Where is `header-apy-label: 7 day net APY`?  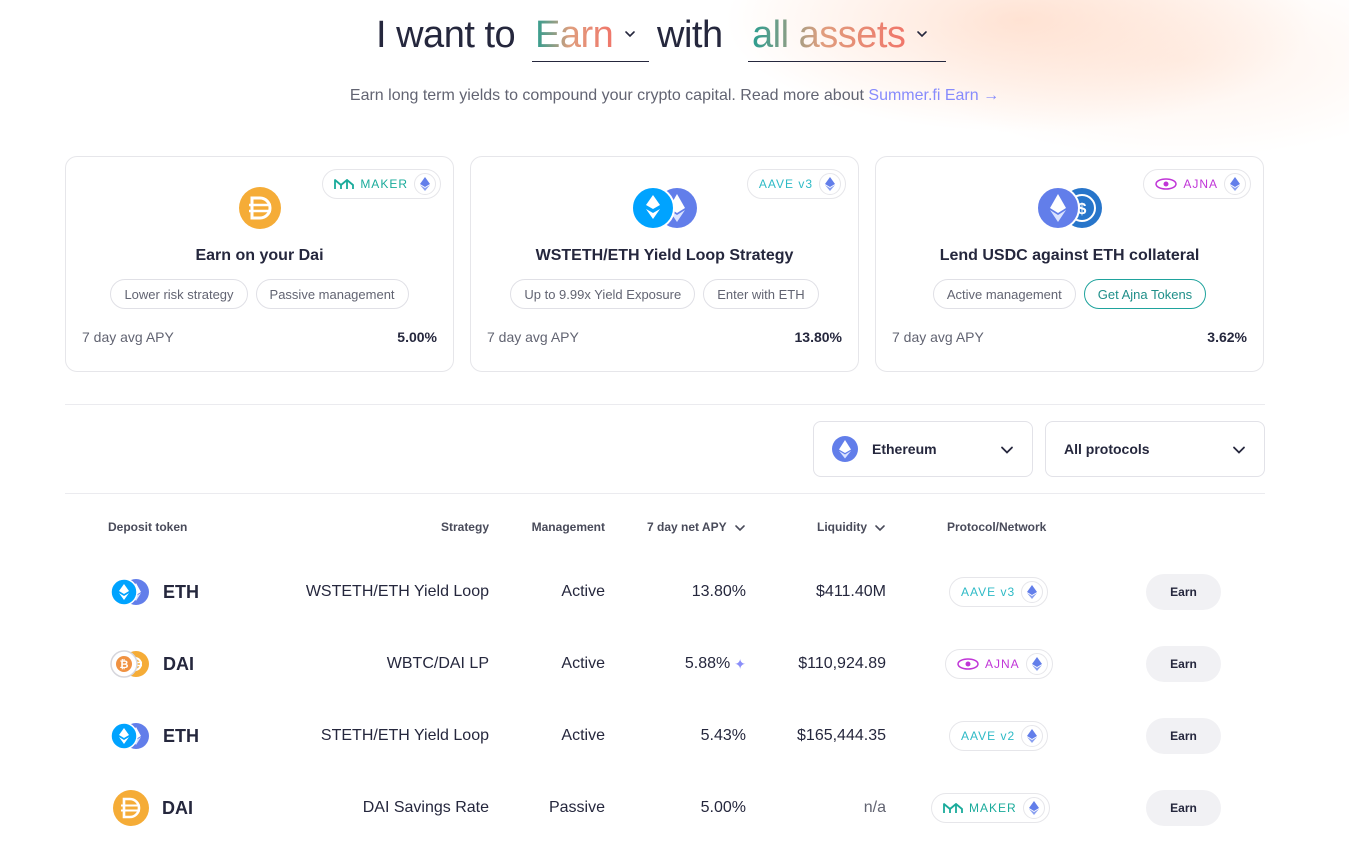 header-apy-label: 7 day net APY is located at coordinates (687, 527).